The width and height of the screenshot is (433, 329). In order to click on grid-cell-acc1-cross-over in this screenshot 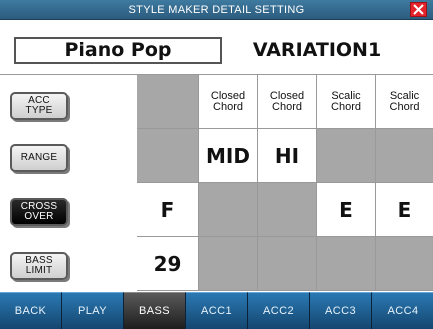, I will do `click(228, 210)`.